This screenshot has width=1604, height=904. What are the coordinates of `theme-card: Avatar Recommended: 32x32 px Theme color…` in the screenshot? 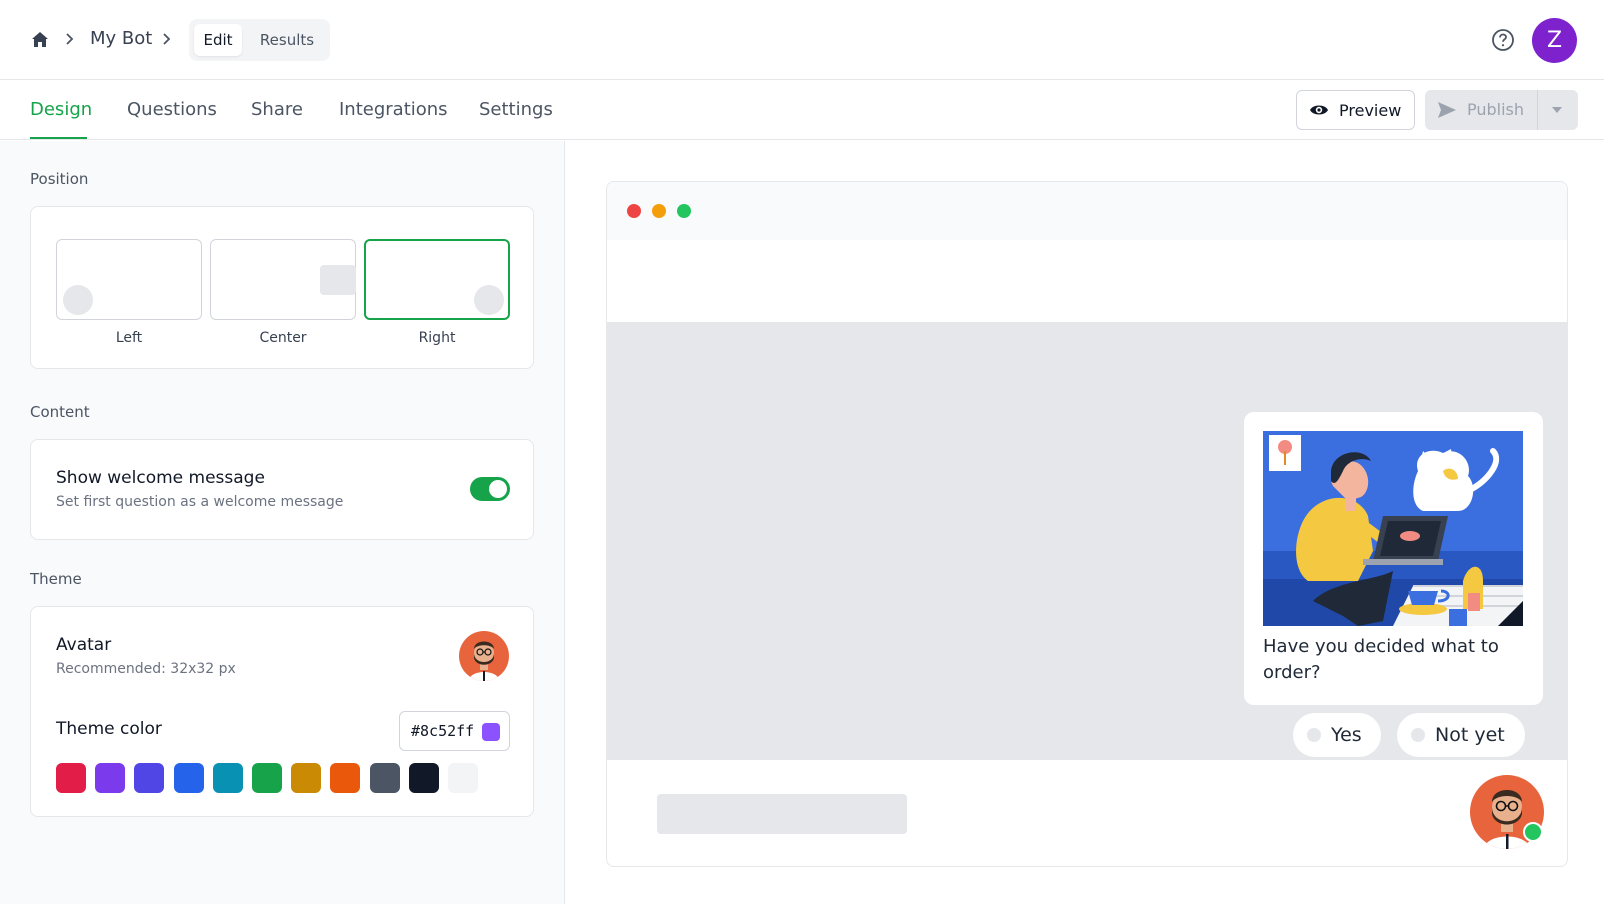 It's located at (282, 711).